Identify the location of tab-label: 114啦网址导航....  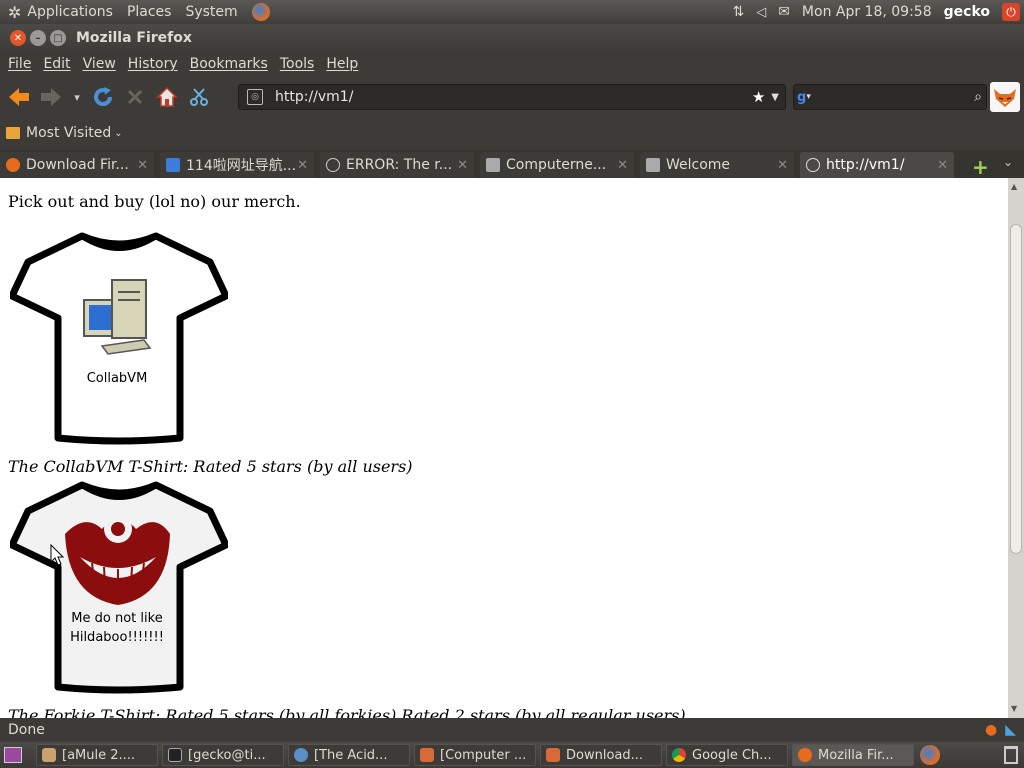
(241, 166).